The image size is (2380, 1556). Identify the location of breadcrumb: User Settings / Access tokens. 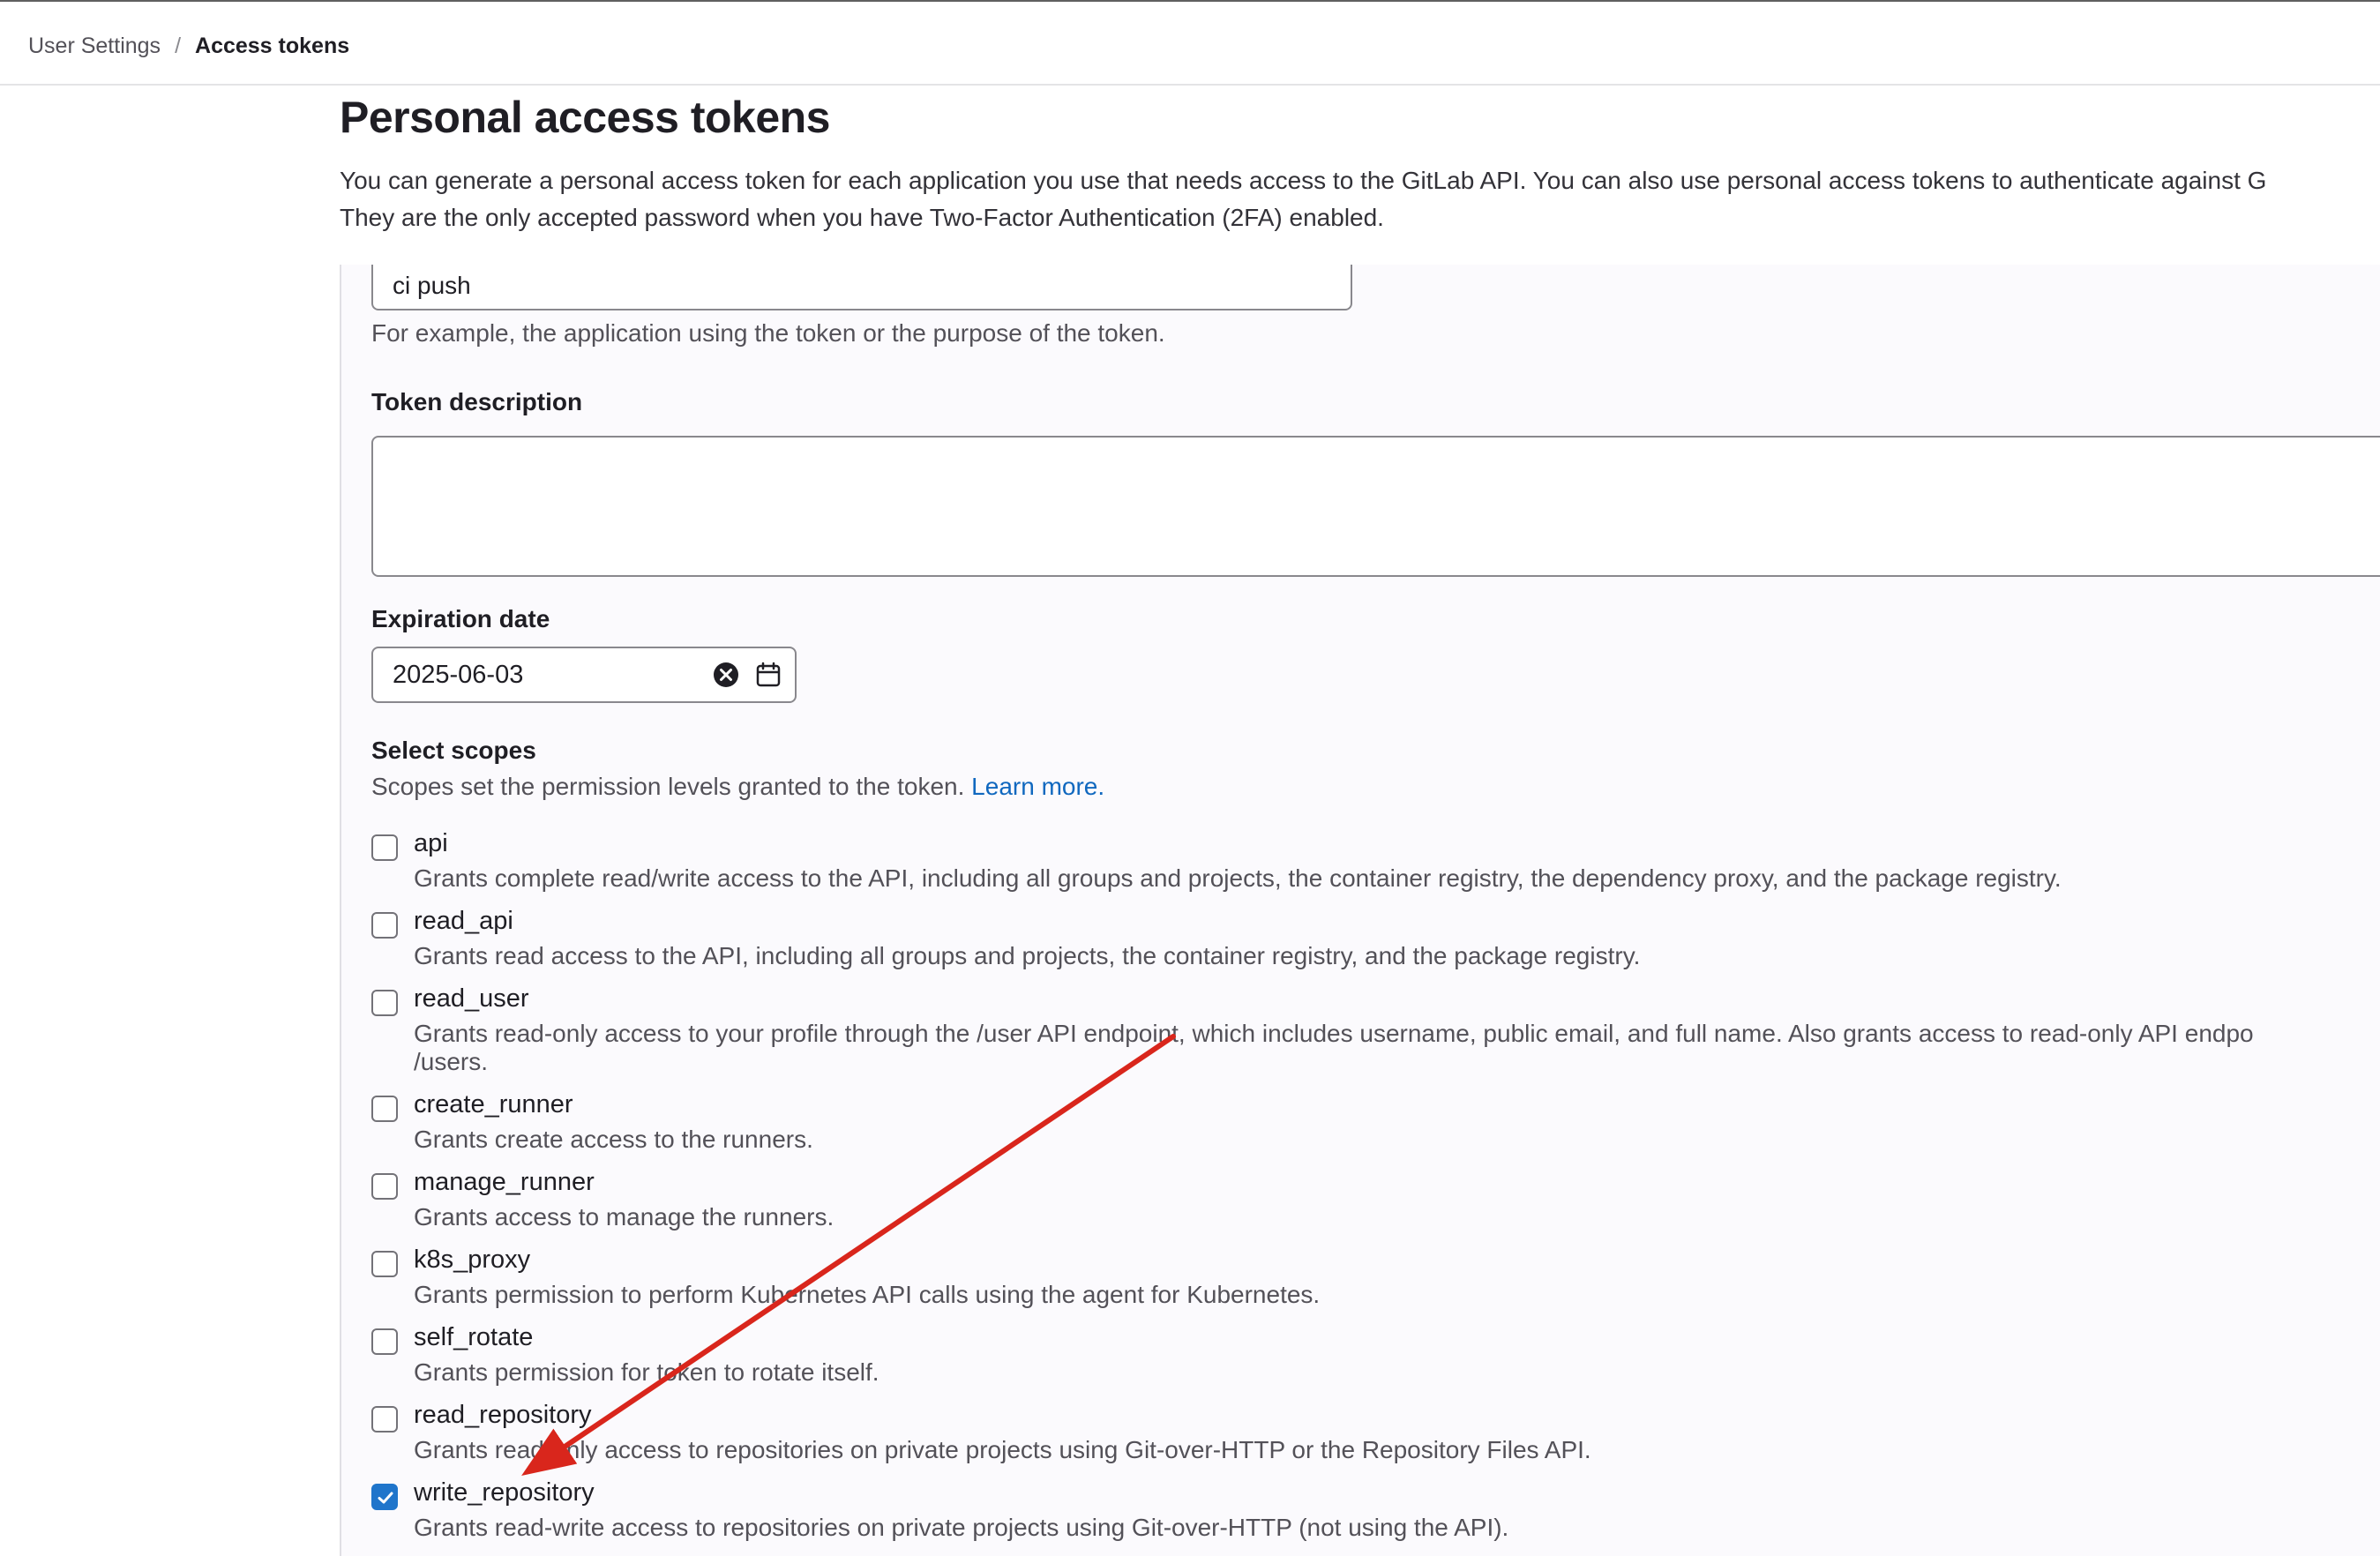
(188, 45).